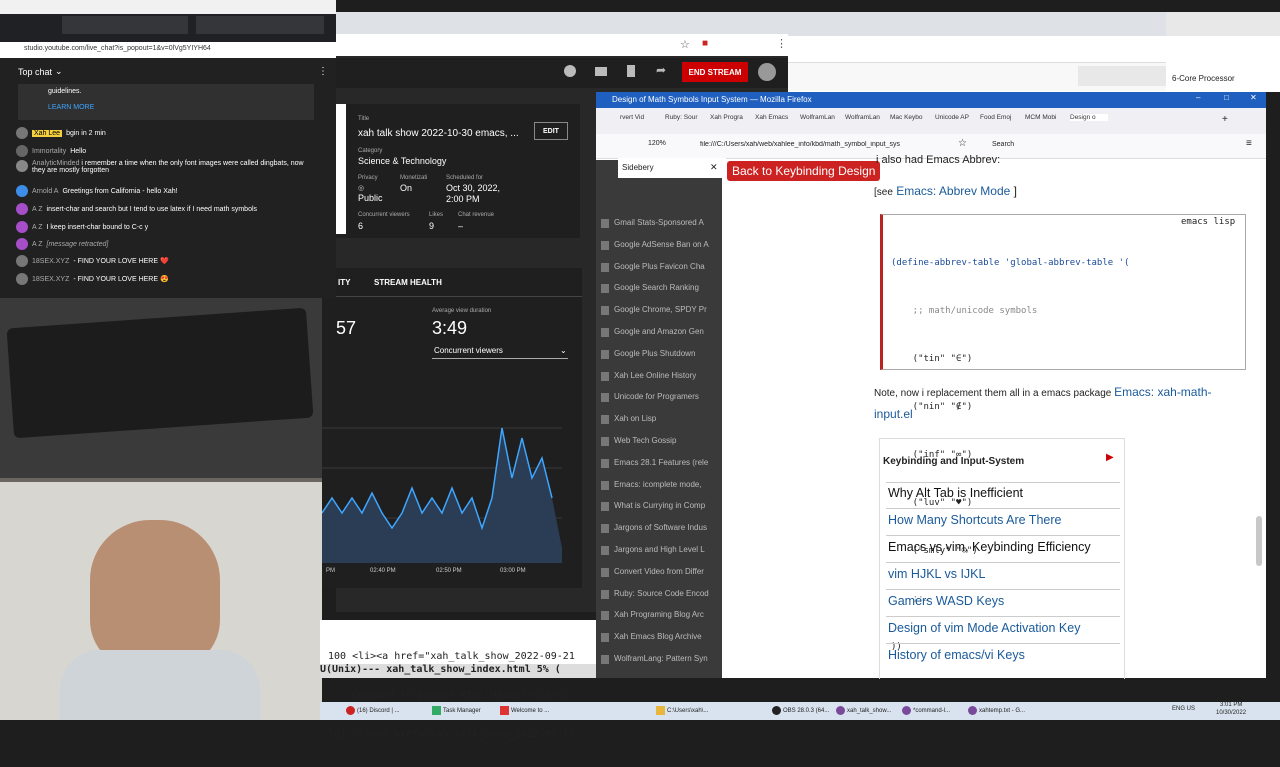 Image resolution: width=1280 pixels, height=767 pixels. What do you see at coordinates (449, 571) in the screenshot?
I see `x-tick-2: 02:50 PM` at bounding box center [449, 571].